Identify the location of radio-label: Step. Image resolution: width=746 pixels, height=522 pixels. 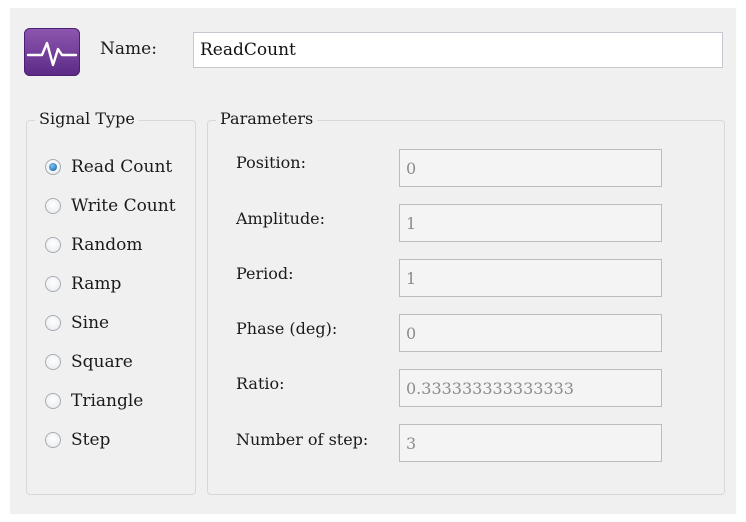
(91, 440).